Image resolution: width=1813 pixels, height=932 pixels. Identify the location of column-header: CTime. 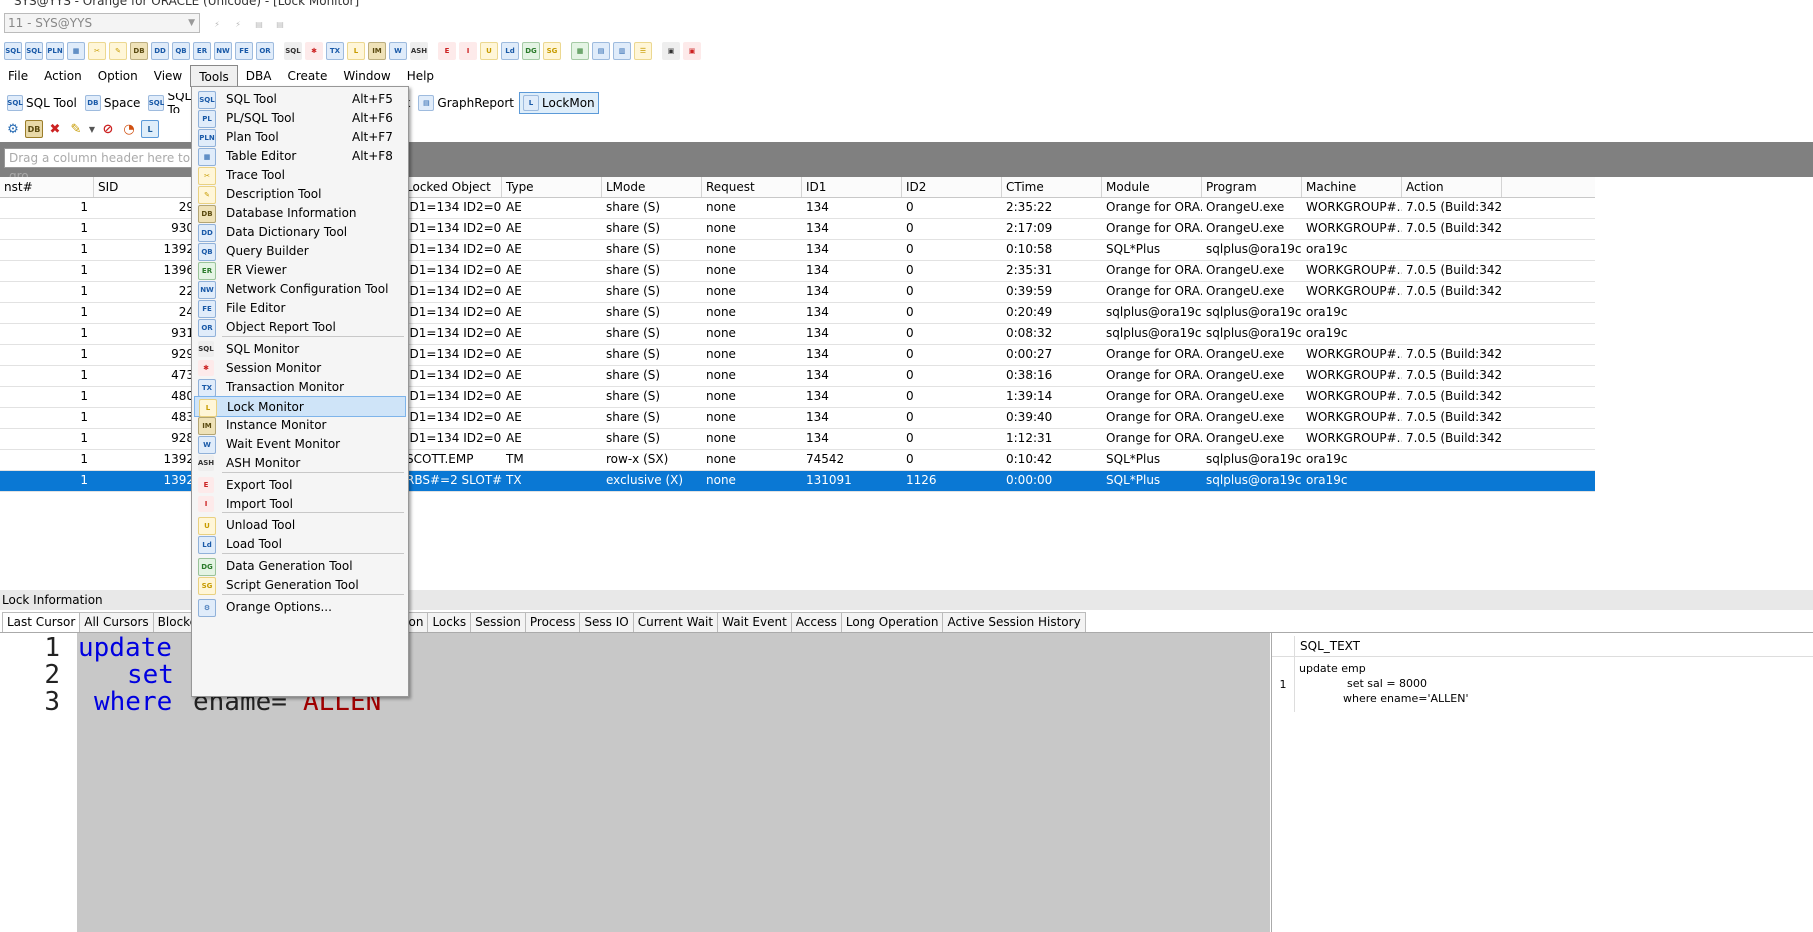
(1052, 187).